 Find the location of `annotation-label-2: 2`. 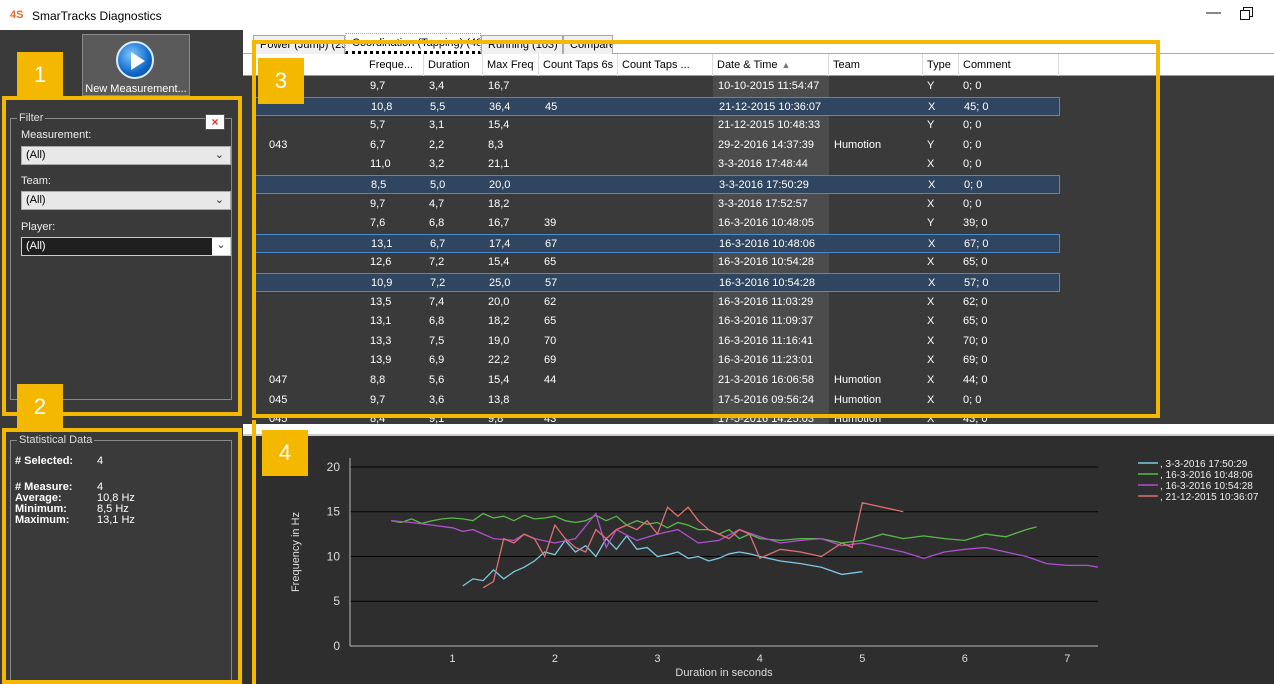

annotation-label-2: 2 is located at coordinates (40, 407).